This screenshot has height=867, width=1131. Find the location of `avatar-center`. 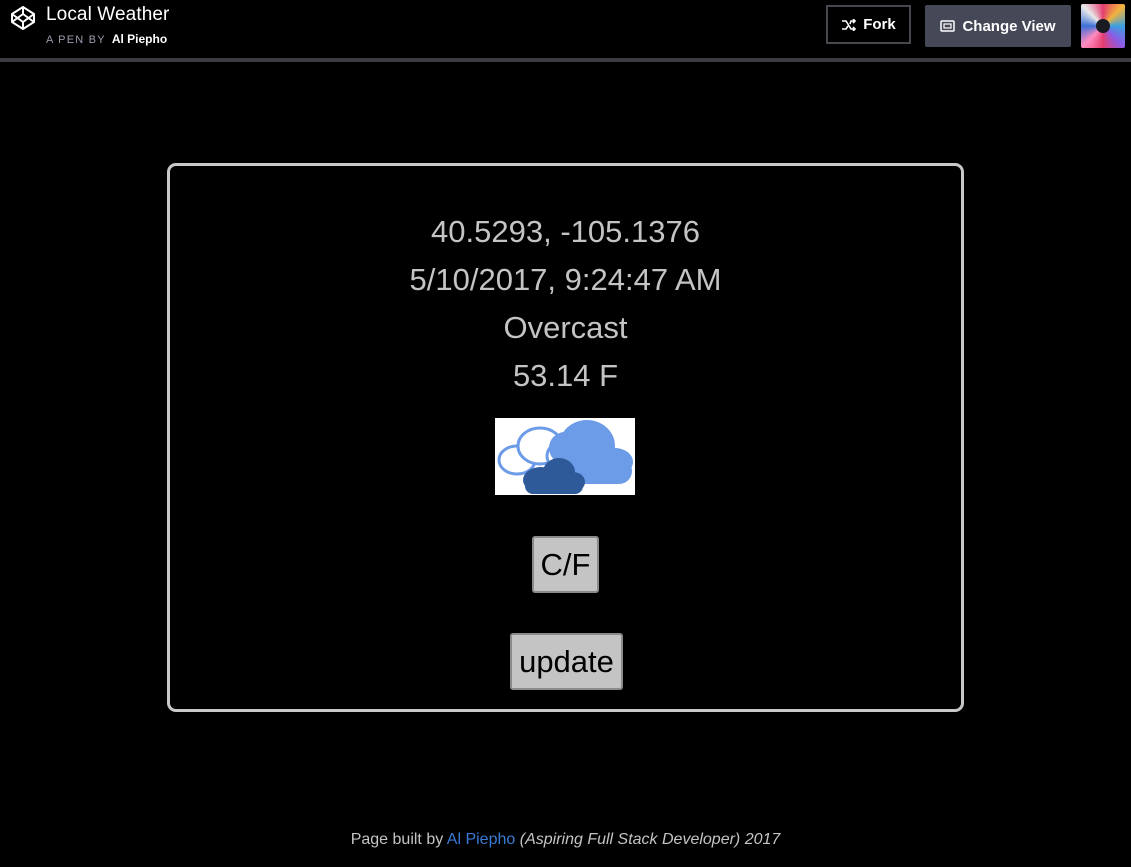

avatar-center is located at coordinates (1103, 26).